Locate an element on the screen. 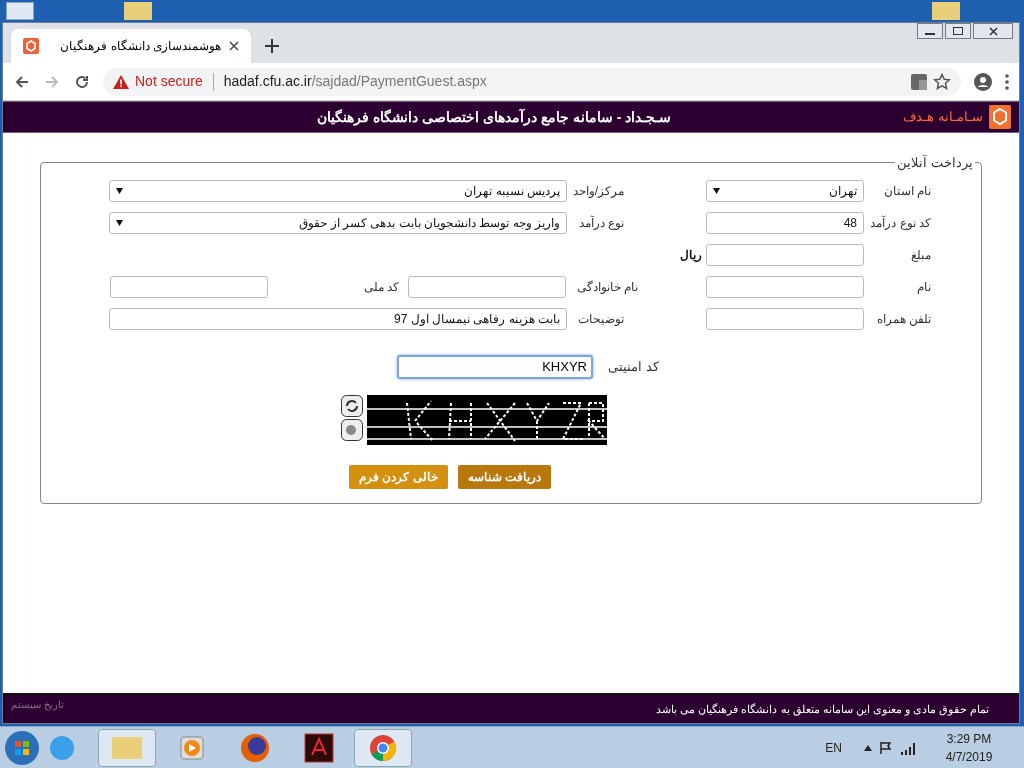 The height and width of the screenshot is (768, 1024). field-label: توضیحات is located at coordinates (600, 319).